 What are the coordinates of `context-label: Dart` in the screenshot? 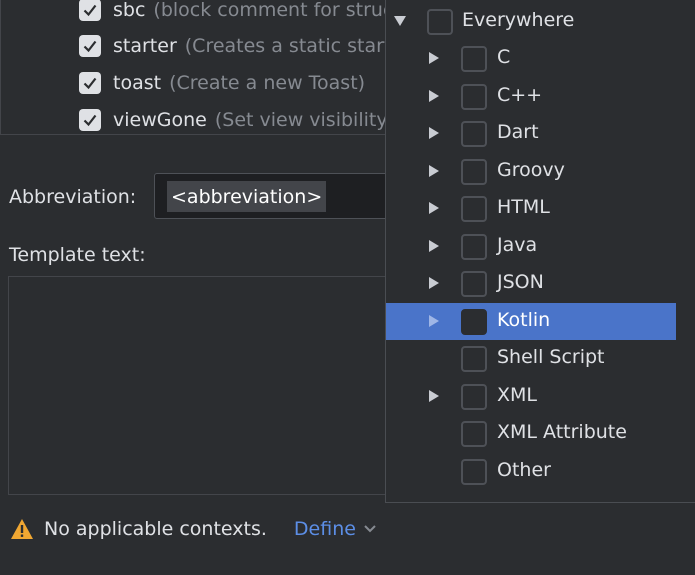 It's located at (518, 132).